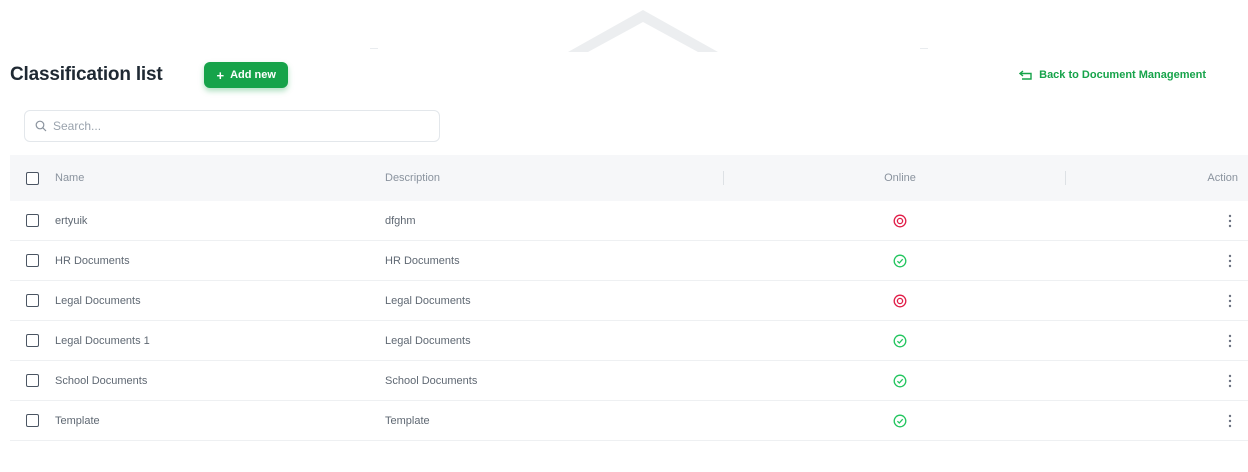 The image size is (1248, 472). What do you see at coordinates (407, 420) in the screenshot?
I see `row-description: Template` at bounding box center [407, 420].